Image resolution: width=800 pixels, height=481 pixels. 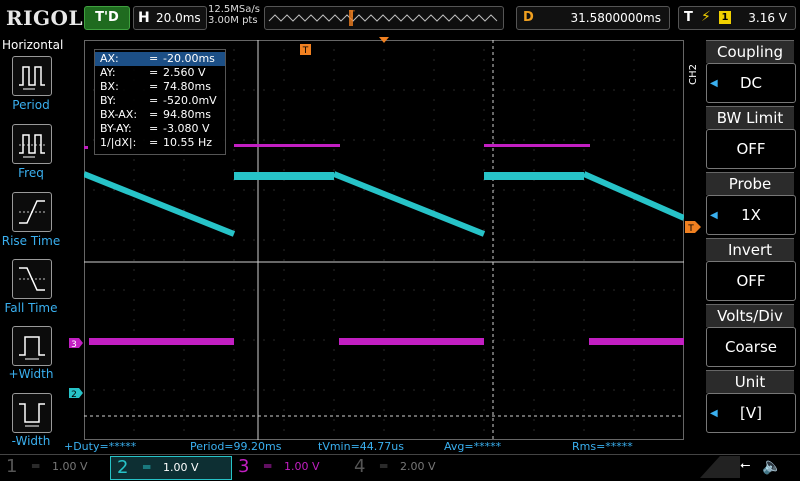 I want to click on channel-1-tab: 1 ═ 1.00 V, so click(x=55, y=467).